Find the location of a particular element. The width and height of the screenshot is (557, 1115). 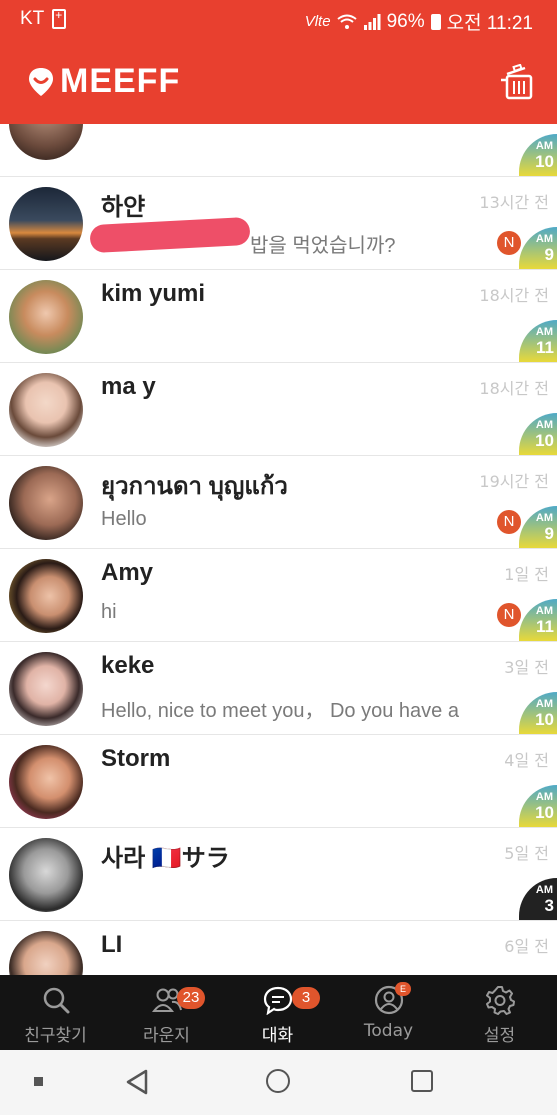

tab-chat: 3 대화 is located at coordinates (277, 1012).